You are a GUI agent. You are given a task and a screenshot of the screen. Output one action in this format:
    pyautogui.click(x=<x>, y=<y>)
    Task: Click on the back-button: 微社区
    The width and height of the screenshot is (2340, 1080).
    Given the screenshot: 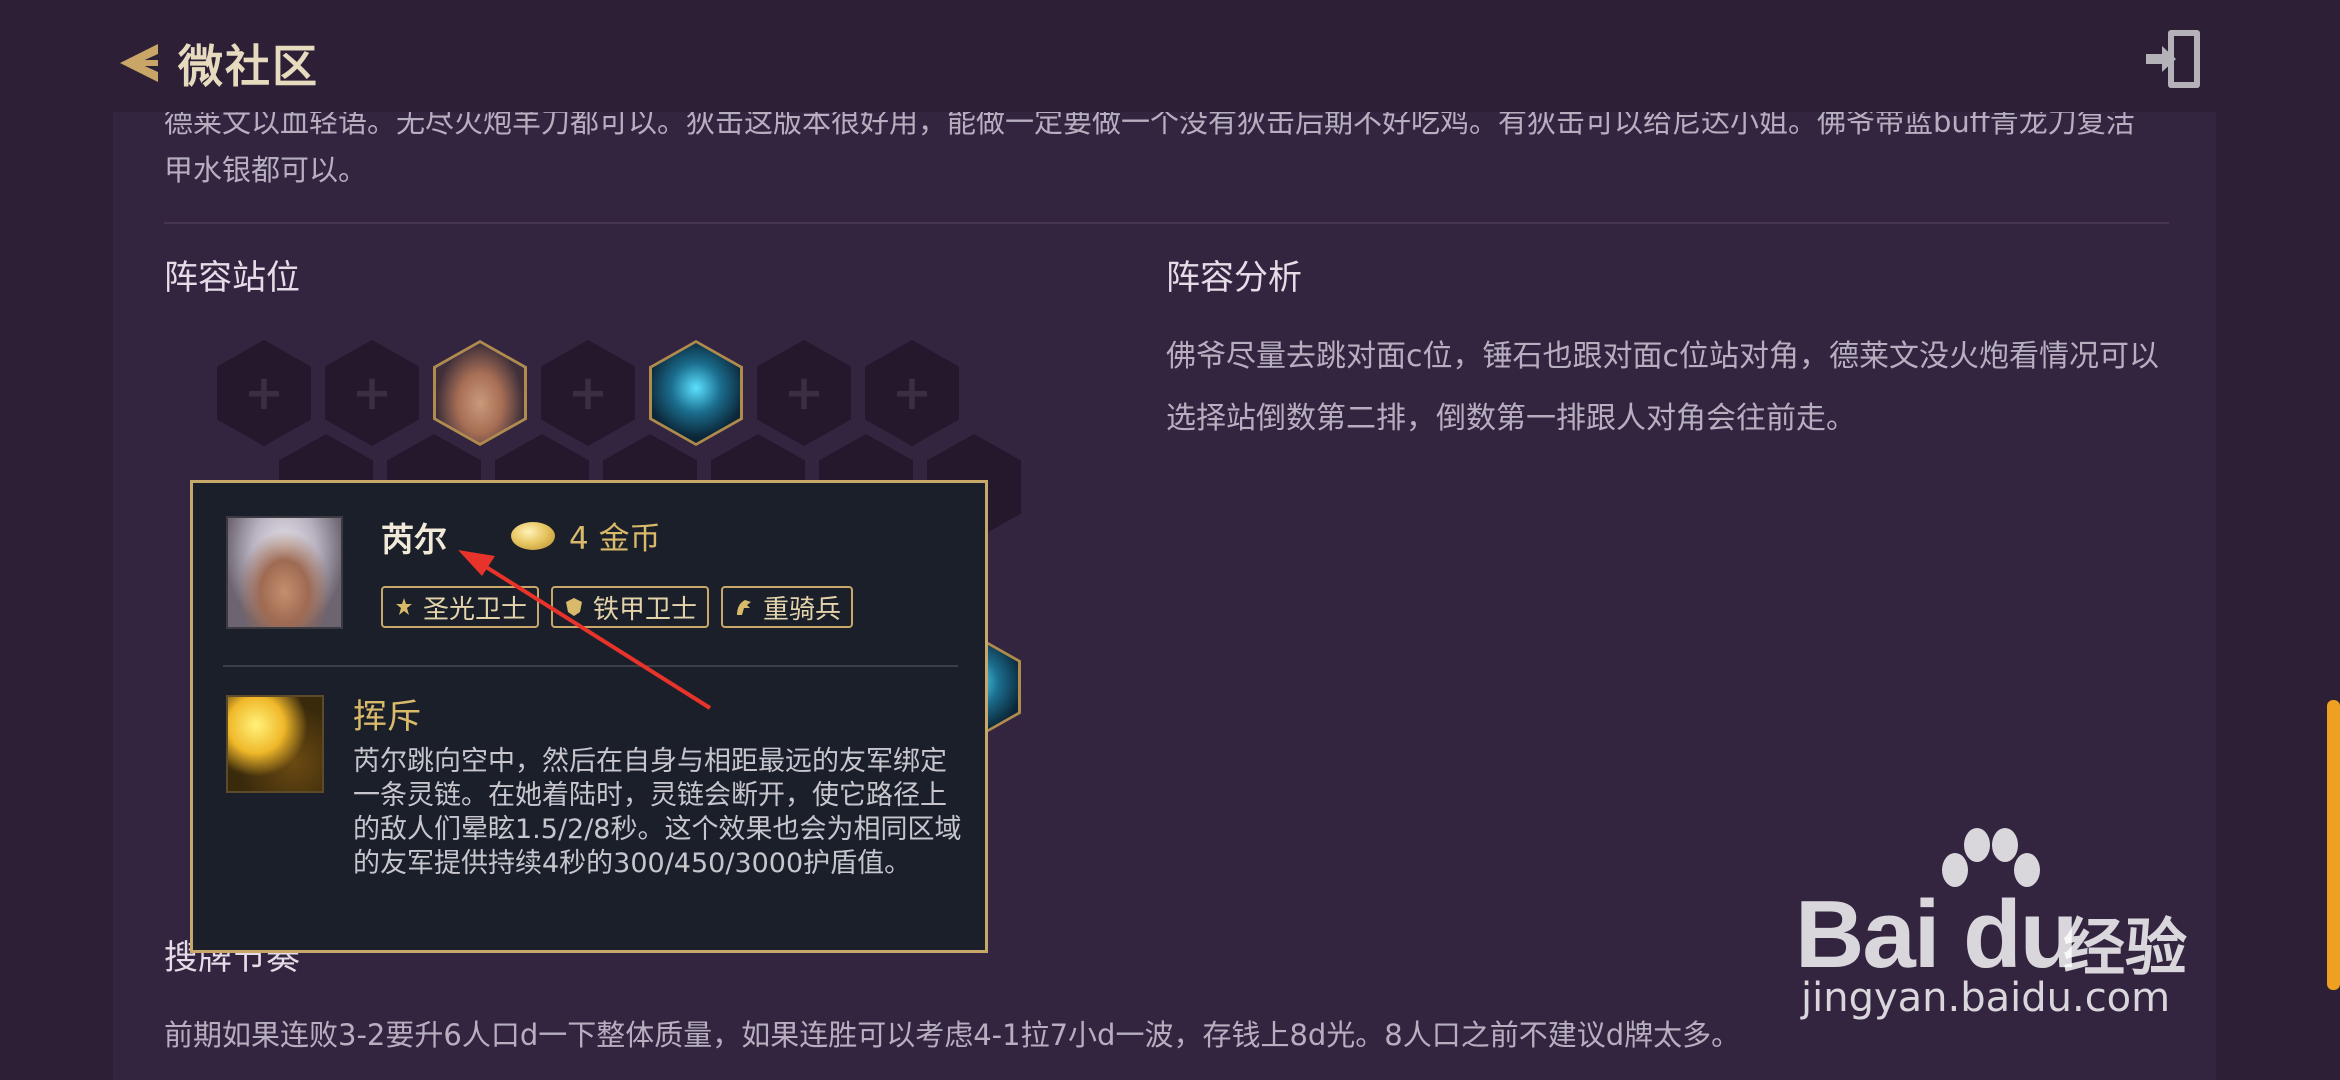 What is the action you would take?
    pyautogui.click(x=215, y=62)
    